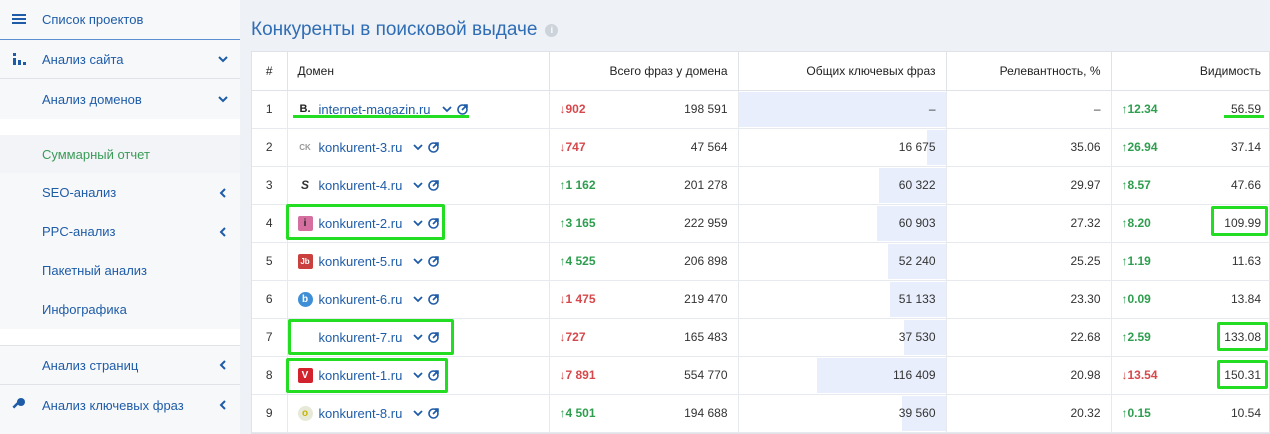  I want to click on favicon-icon: Jb, so click(305, 261).